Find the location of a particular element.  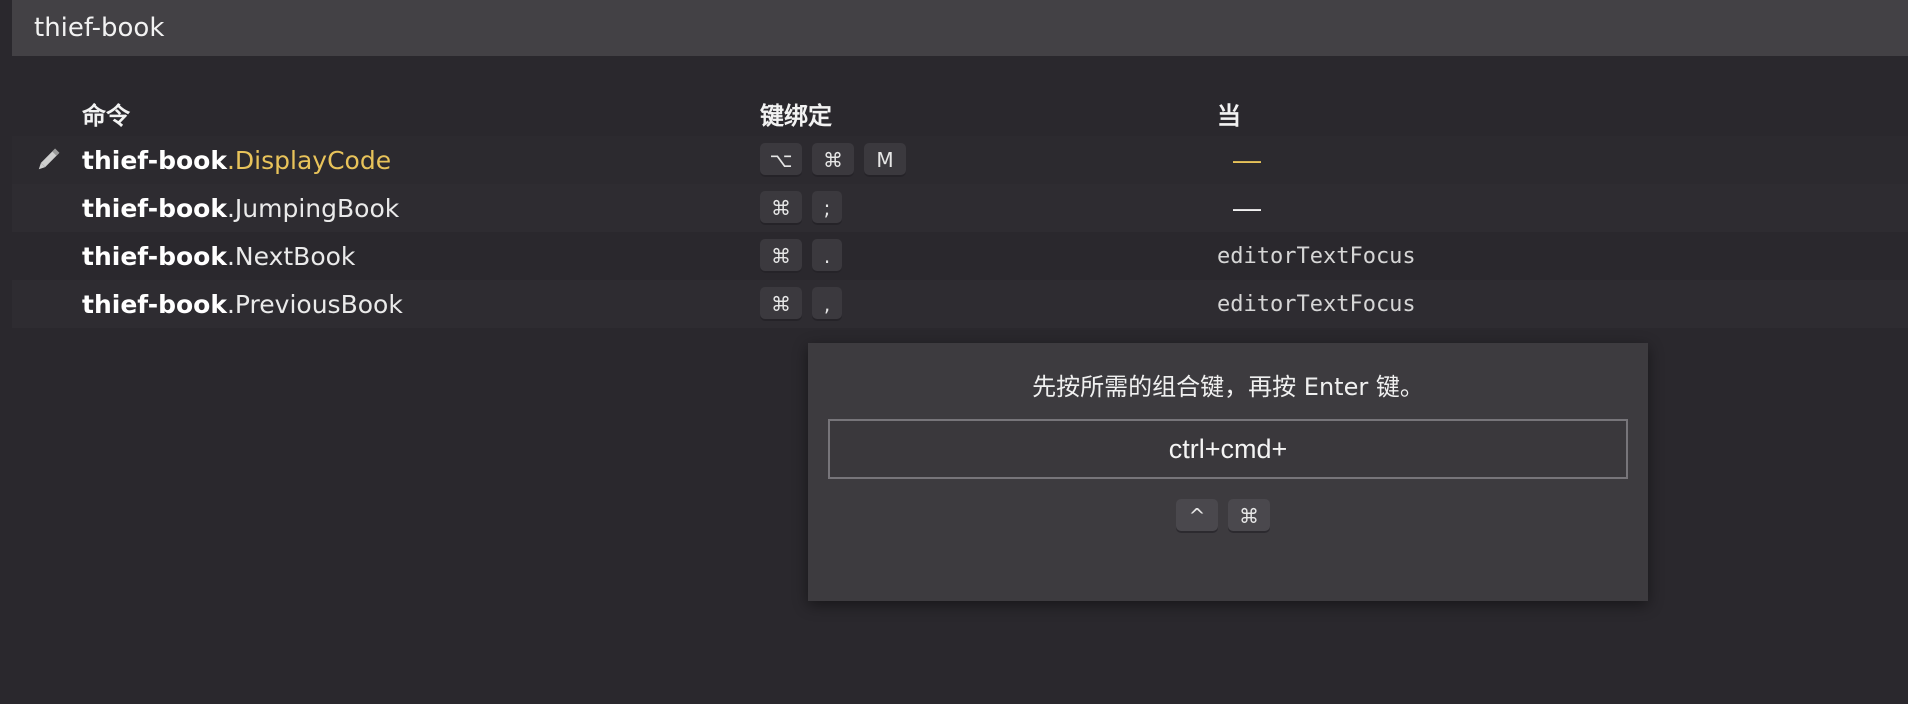

pencil-icon is located at coordinates (48, 160).